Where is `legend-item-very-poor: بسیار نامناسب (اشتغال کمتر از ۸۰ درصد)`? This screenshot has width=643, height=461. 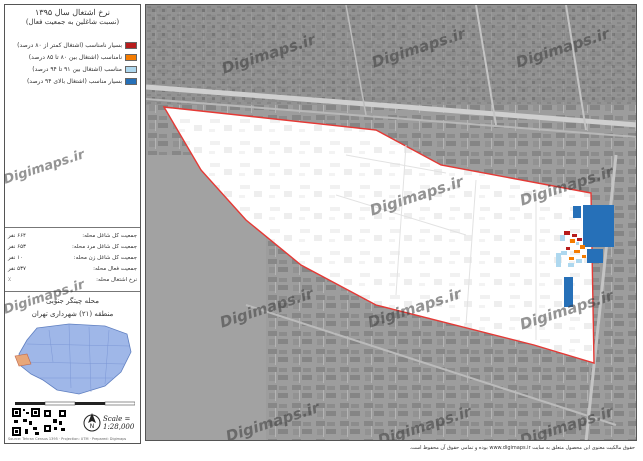 legend-item-very-poor: بسیار نامناسب (اشتغال کمتر از ۸۰ درصد) is located at coordinates (72, 46).